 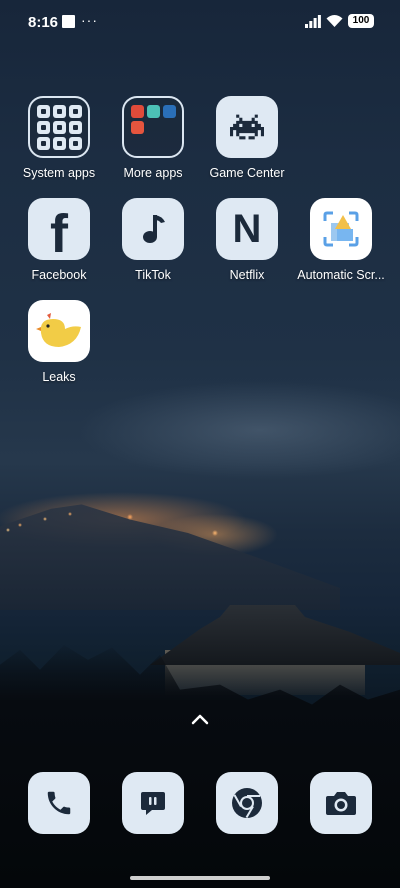 What do you see at coordinates (43, 22) in the screenshot?
I see `status-time: 8:16` at bounding box center [43, 22].